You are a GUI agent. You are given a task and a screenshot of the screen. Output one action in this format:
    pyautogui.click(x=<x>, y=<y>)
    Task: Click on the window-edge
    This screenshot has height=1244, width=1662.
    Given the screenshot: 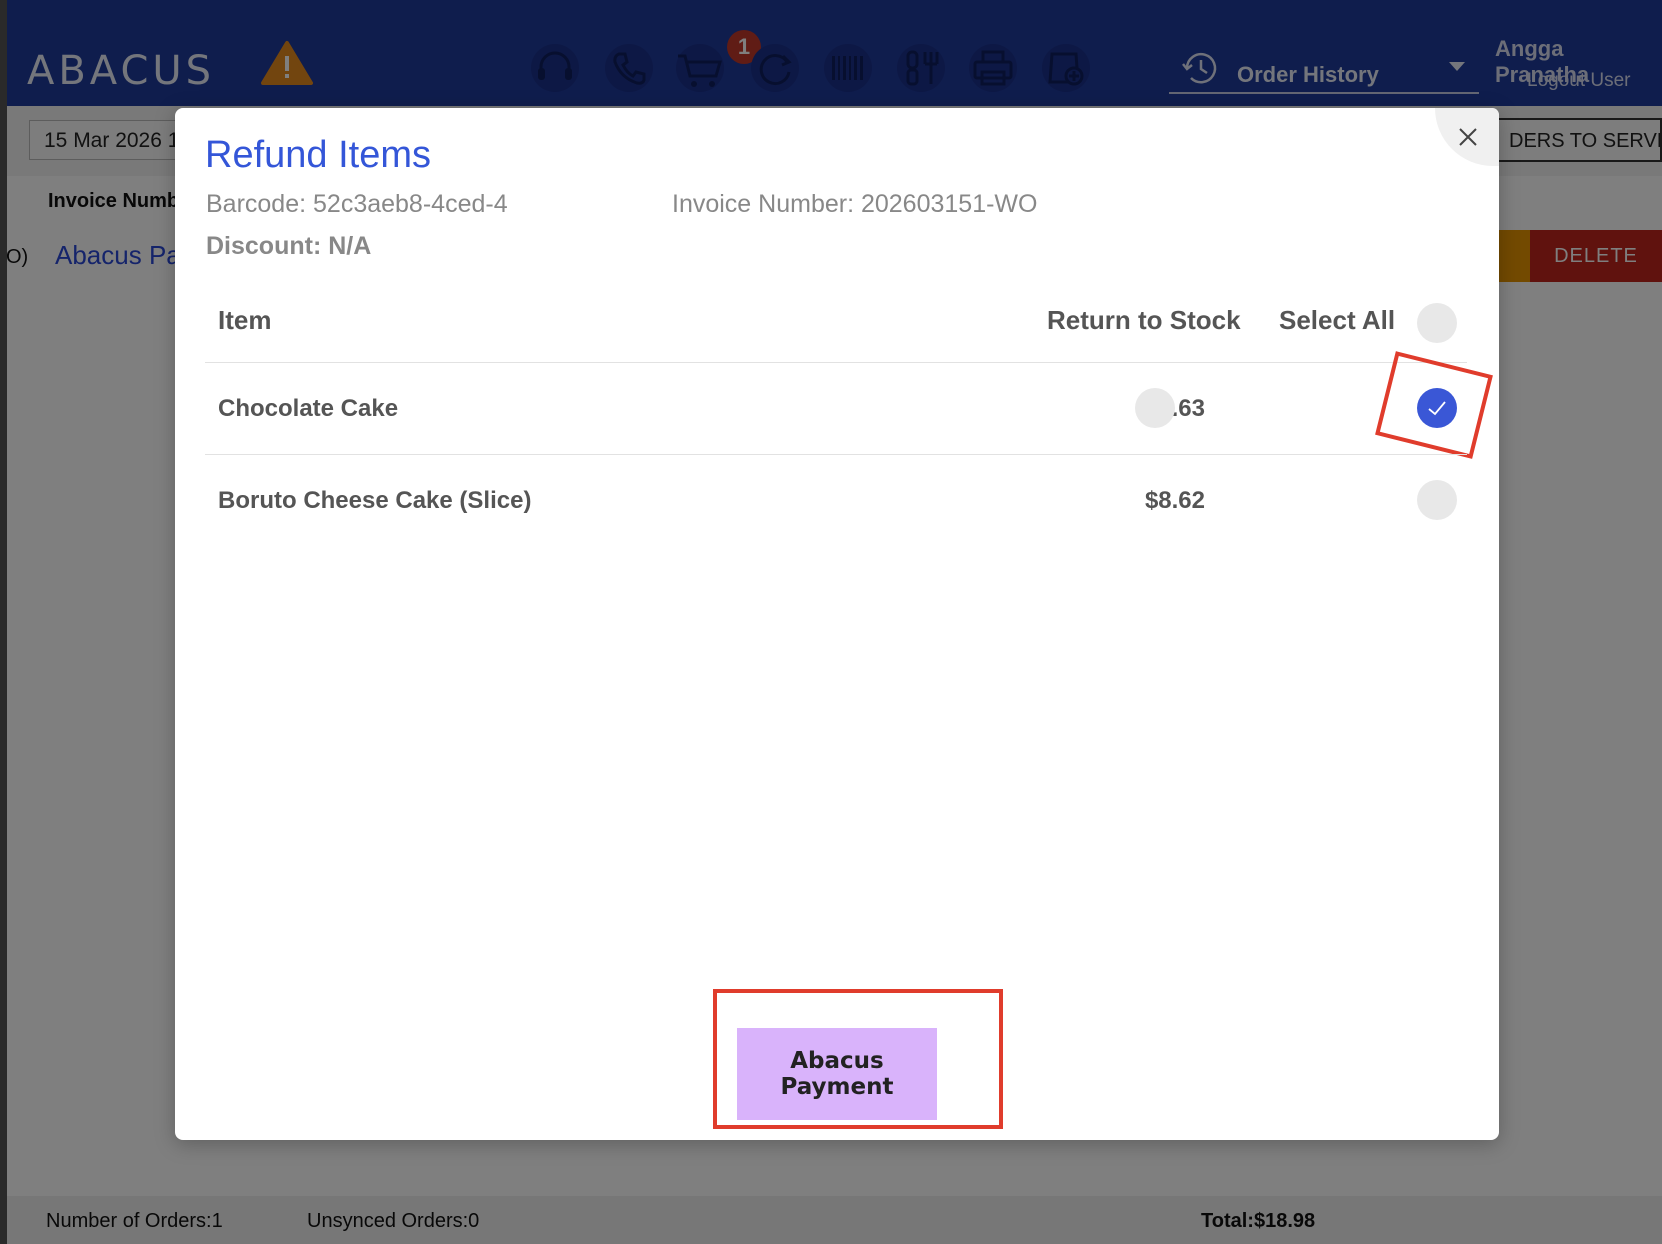 What is the action you would take?
    pyautogui.click(x=3, y=622)
    